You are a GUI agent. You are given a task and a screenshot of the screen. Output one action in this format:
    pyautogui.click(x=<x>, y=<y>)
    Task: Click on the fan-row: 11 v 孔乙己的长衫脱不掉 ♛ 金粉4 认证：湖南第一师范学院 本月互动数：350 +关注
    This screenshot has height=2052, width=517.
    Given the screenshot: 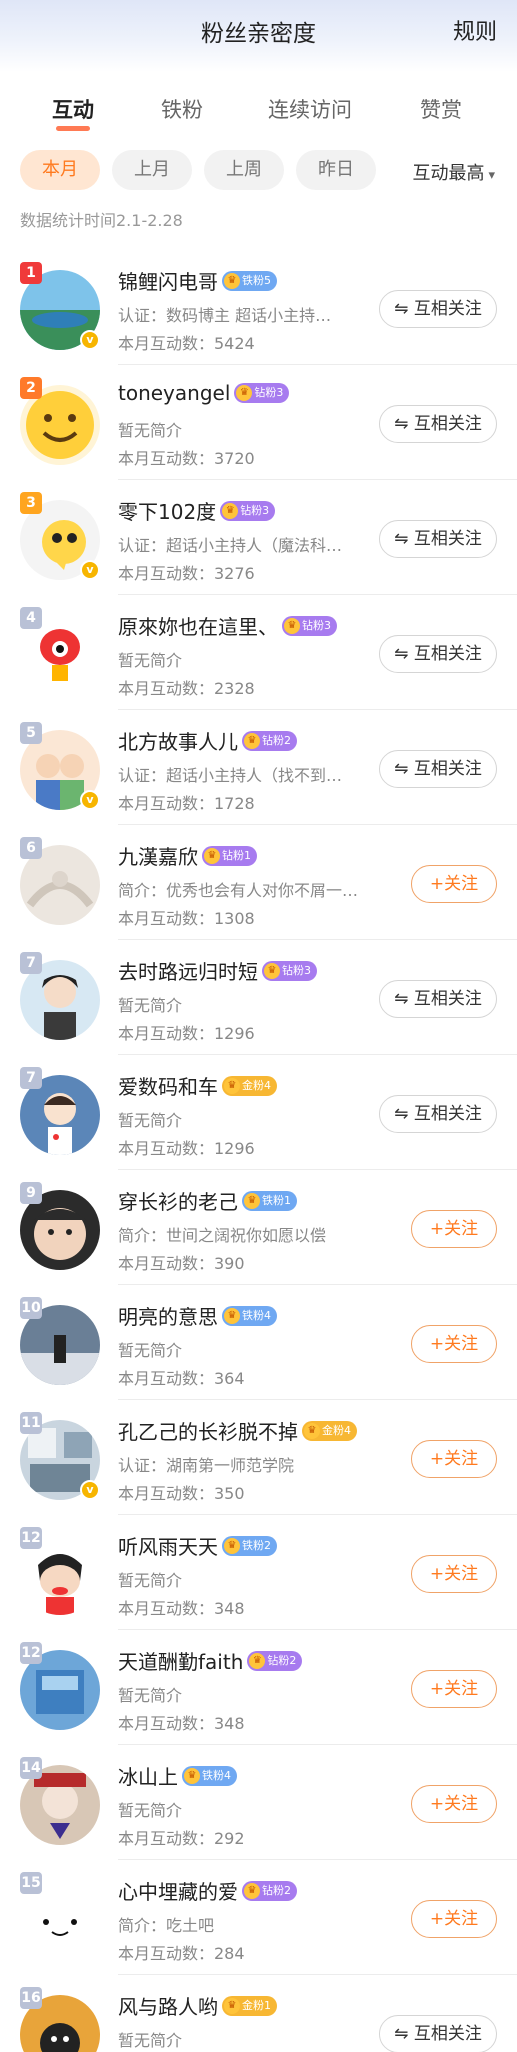 What is the action you would take?
    pyautogui.click(x=258, y=1457)
    